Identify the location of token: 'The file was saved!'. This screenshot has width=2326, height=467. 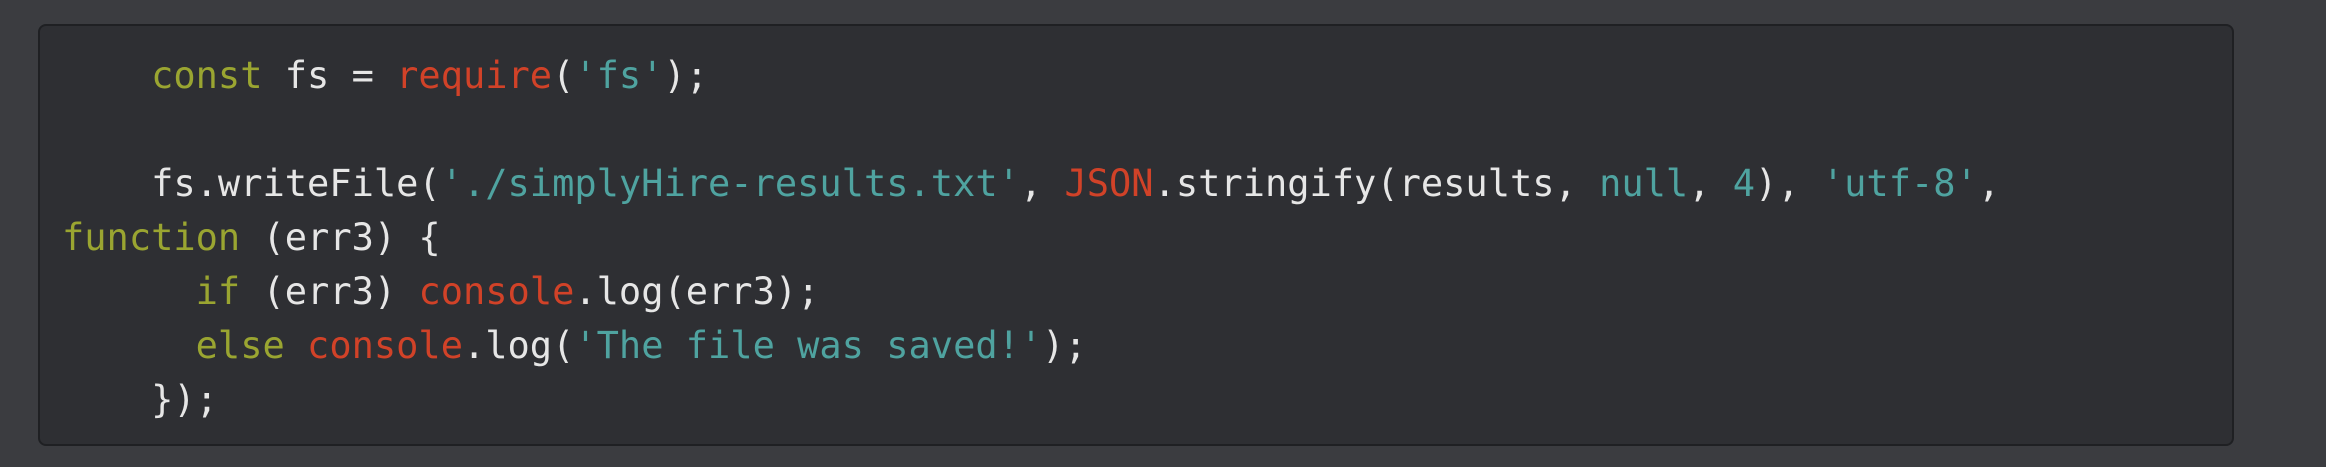
(808, 345).